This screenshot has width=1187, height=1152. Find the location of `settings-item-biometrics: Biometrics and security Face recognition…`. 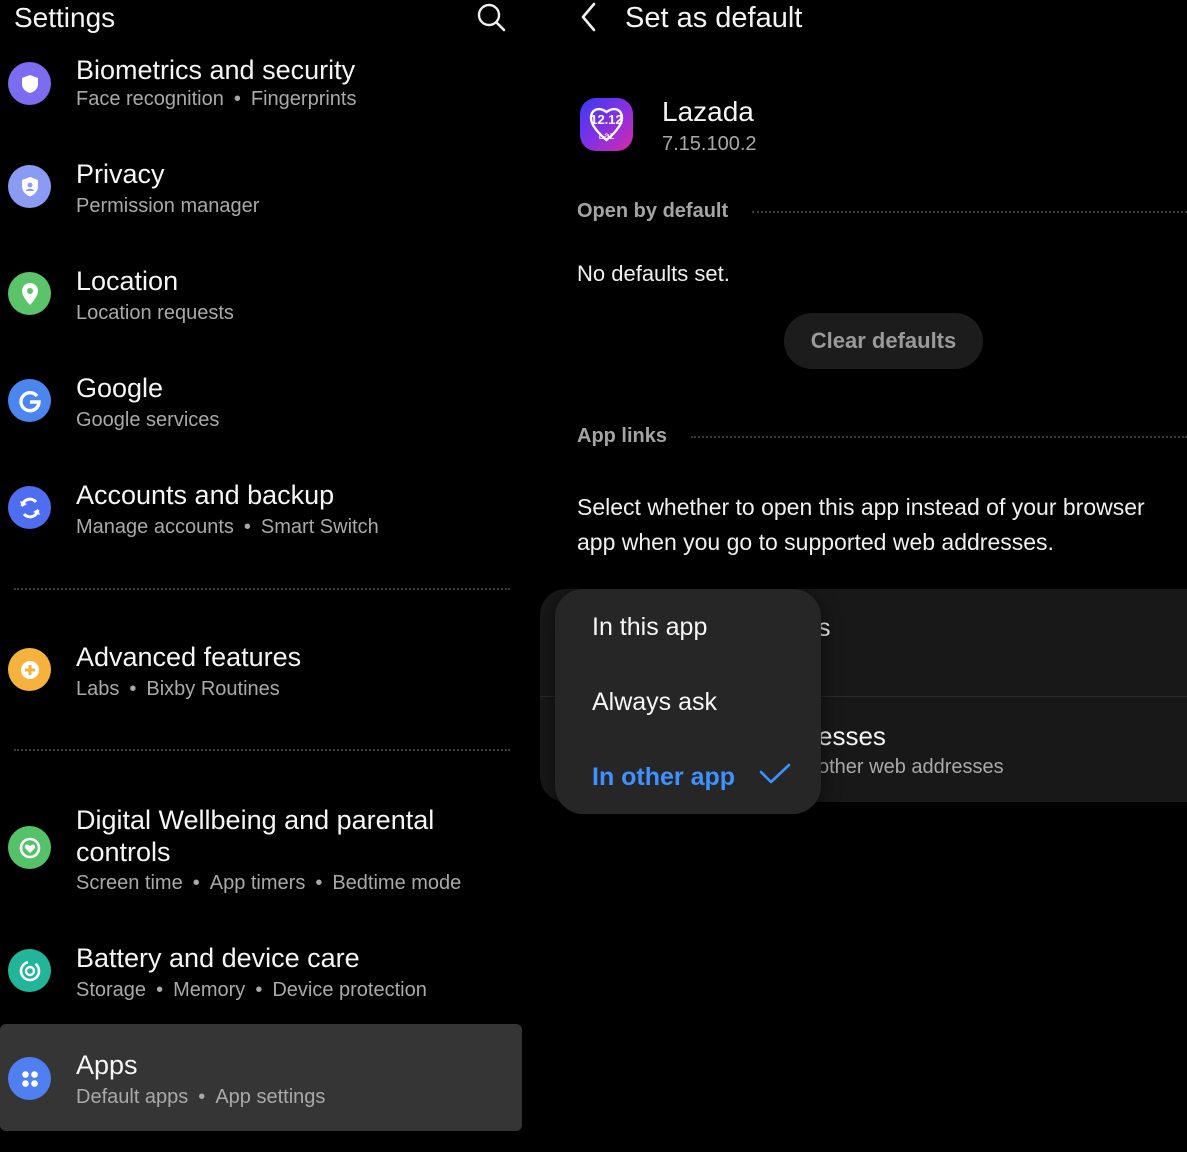

settings-item-biometrics: Biometrics and security Face recognition… is located at coordinates (261, 83).